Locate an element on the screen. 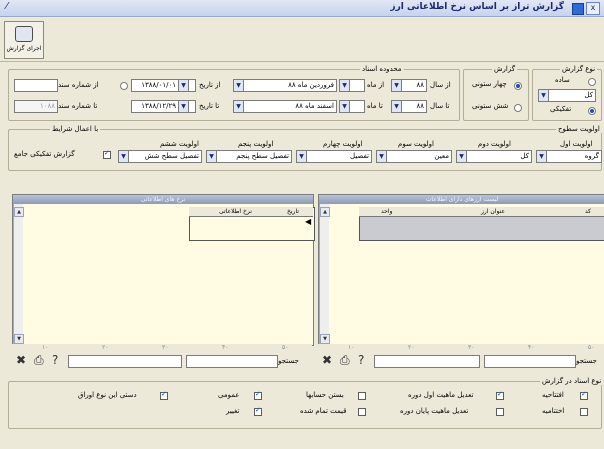 The height and width of the screenshot is (449, 604). to-date-toggle: ▼ is located at coordinates (187, 106).